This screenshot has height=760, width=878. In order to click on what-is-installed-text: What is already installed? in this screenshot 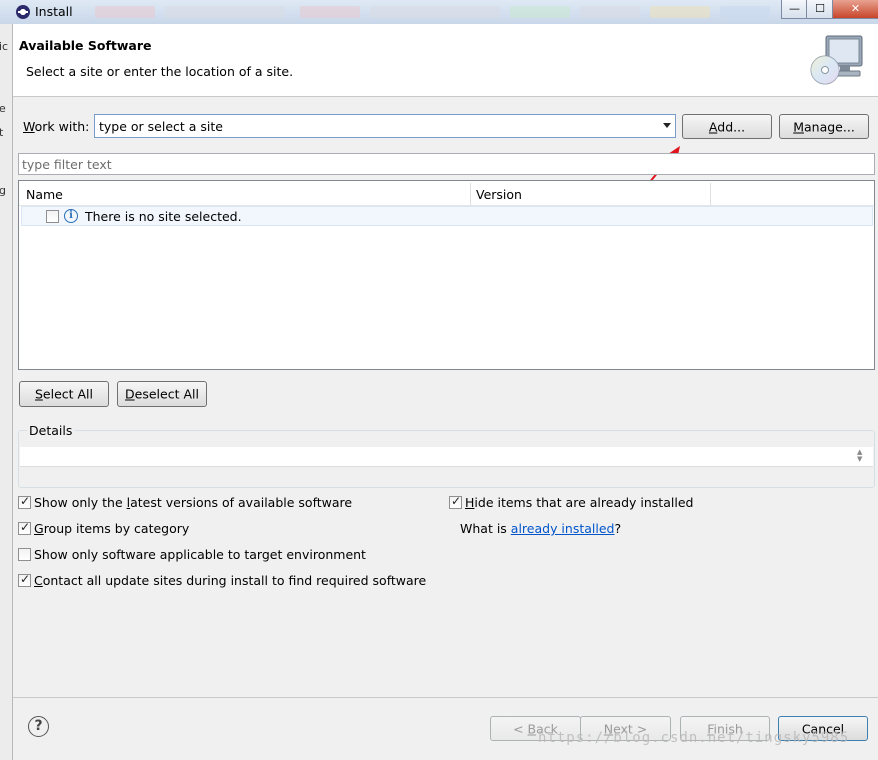, I will do `click(540, 528)`.